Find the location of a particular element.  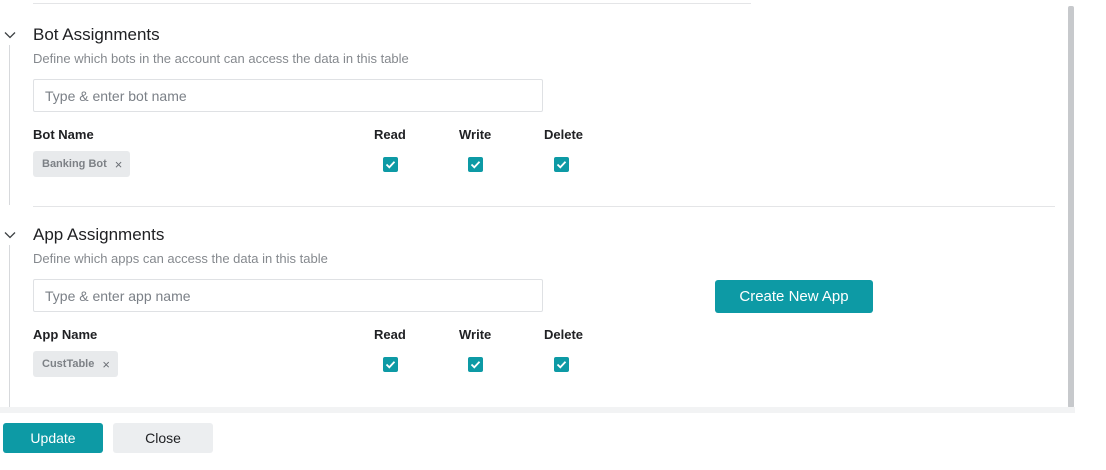

bot-chip-label: Banking Bot is located at coordinates (74, 164).